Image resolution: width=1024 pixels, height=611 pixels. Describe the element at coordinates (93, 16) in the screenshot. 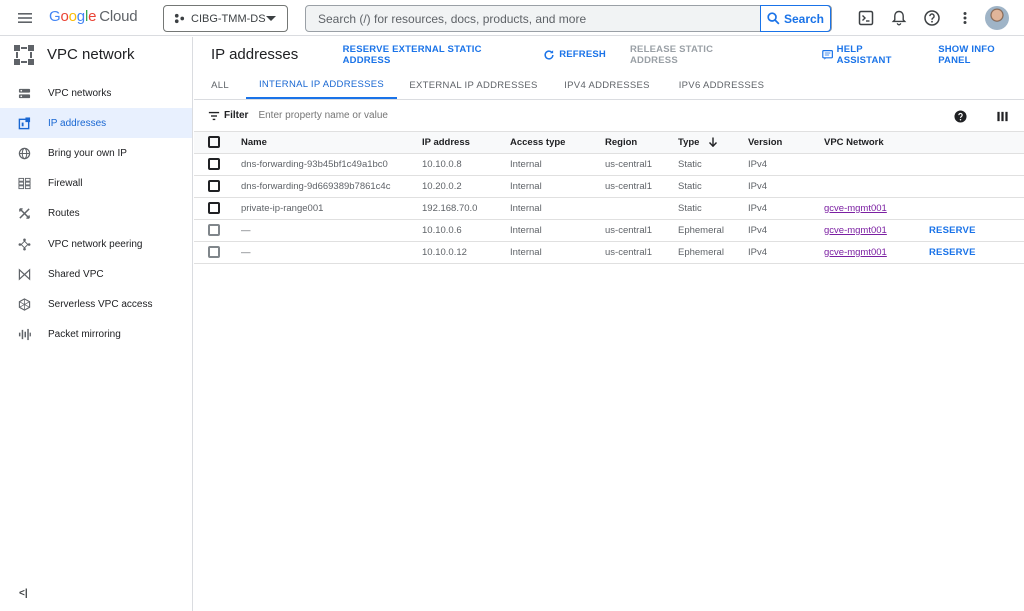

I see `google-cloud-logo: Google Cloud` at that location.